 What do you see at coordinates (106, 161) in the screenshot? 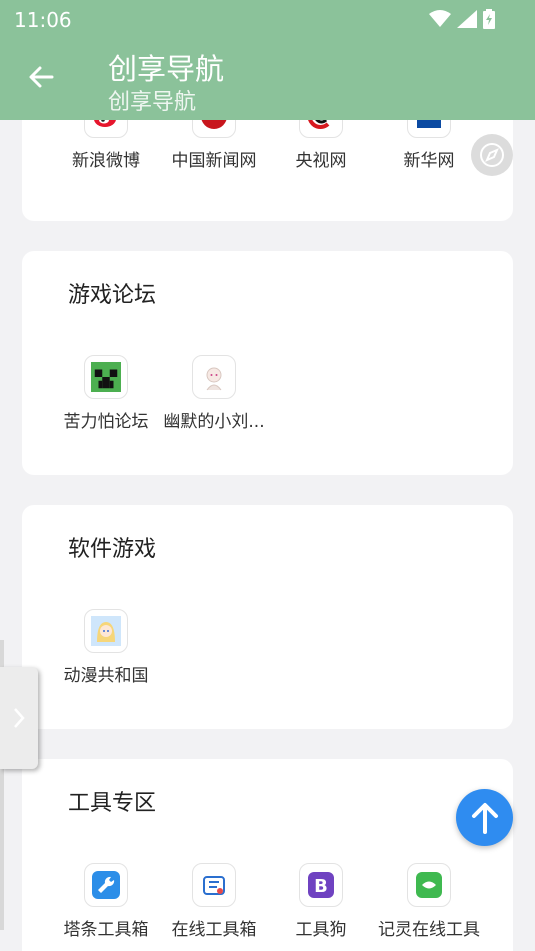
I see `link-label: 新浪微博` at bounding box center [106, 161].